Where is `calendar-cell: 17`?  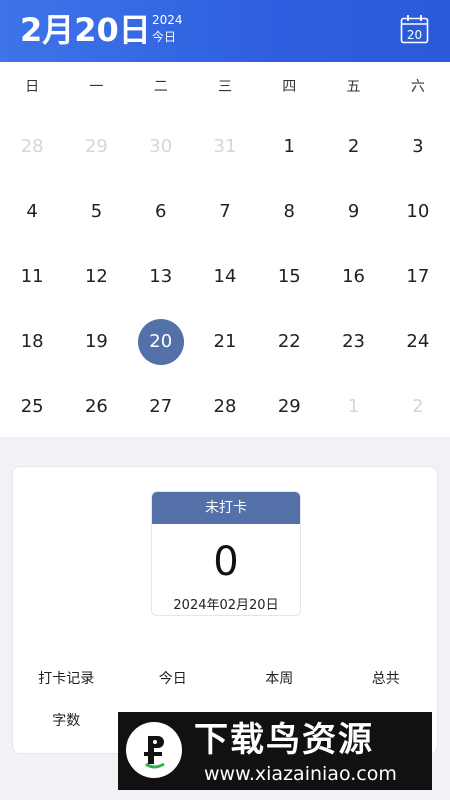 calendar-cell: 17 is located at coordinates (418, 276).